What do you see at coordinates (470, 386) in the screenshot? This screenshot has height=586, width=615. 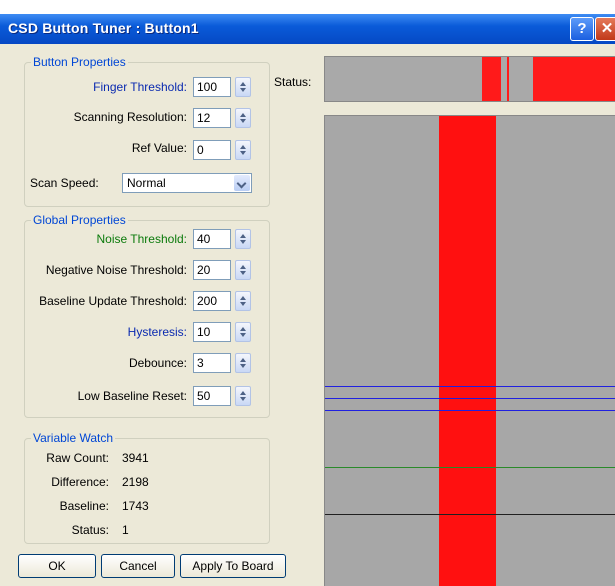 I see `threshold-line-upper` at bounding box center [470, 386].